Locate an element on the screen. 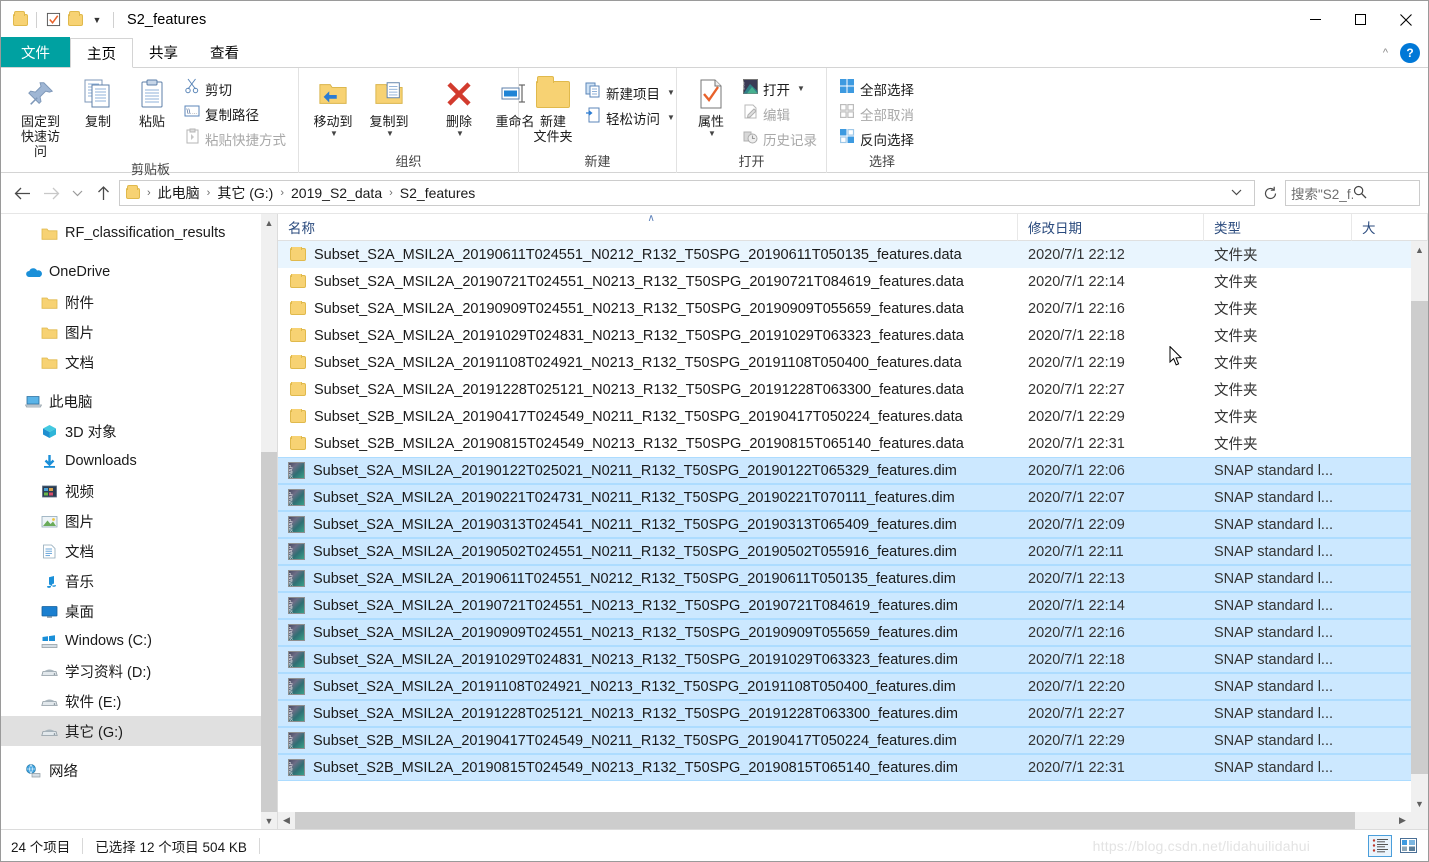 This screenshot has height=862, width=1429. sidebar-item-: 音乐 is located at coordinates (139, 581).